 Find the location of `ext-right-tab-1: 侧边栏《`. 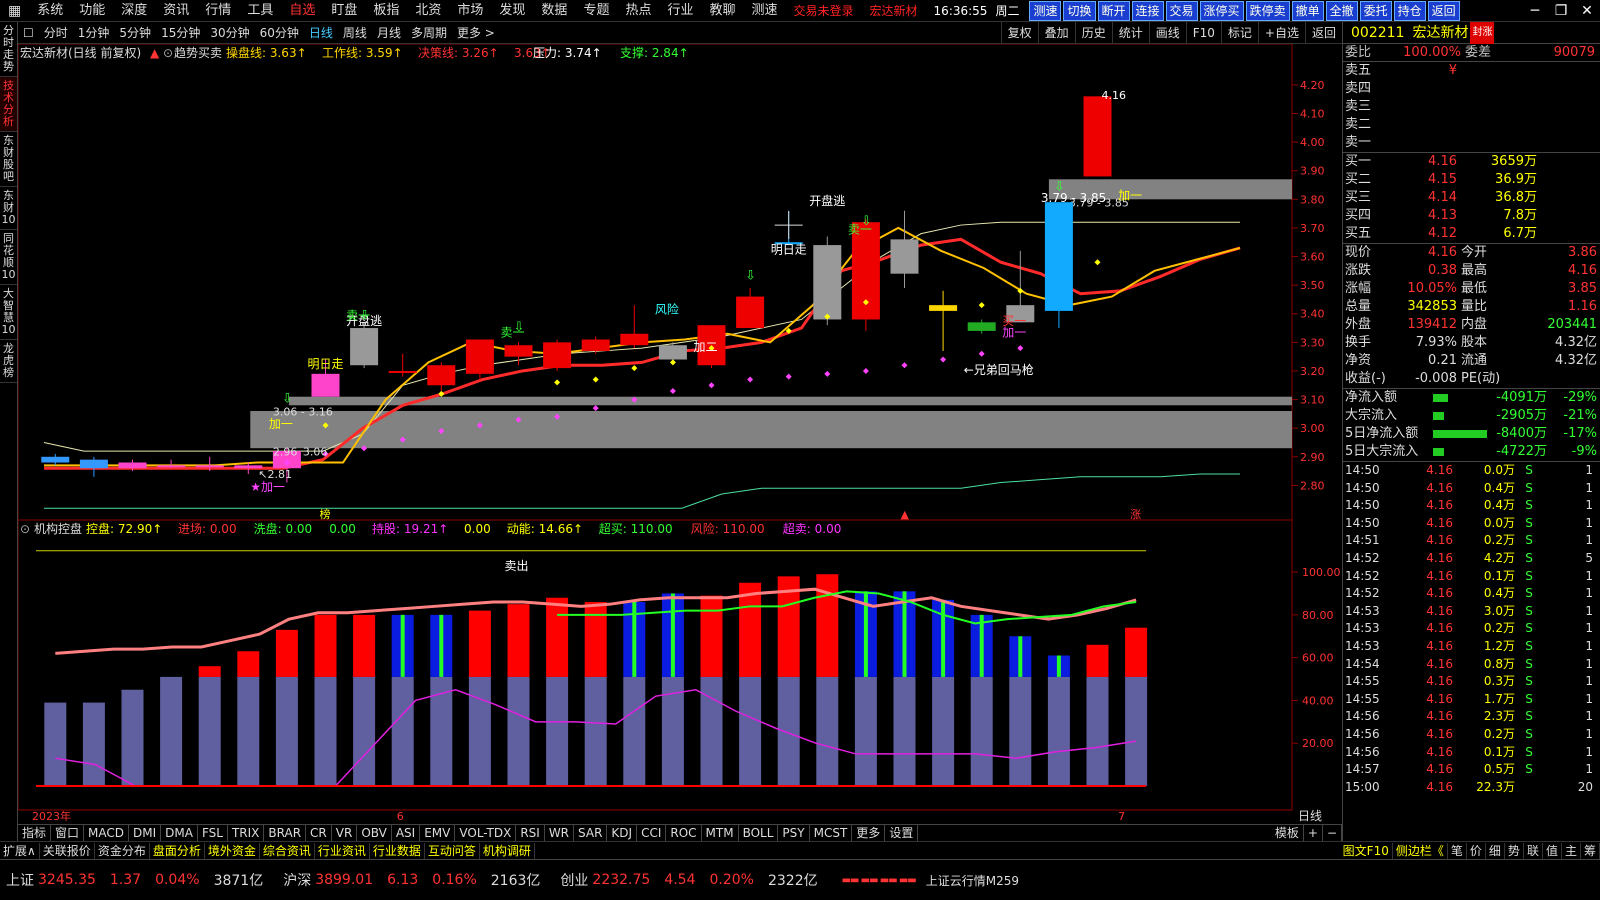

ext-right-tab-1: 侧边栏《 is located at coordinates (1420, 850).